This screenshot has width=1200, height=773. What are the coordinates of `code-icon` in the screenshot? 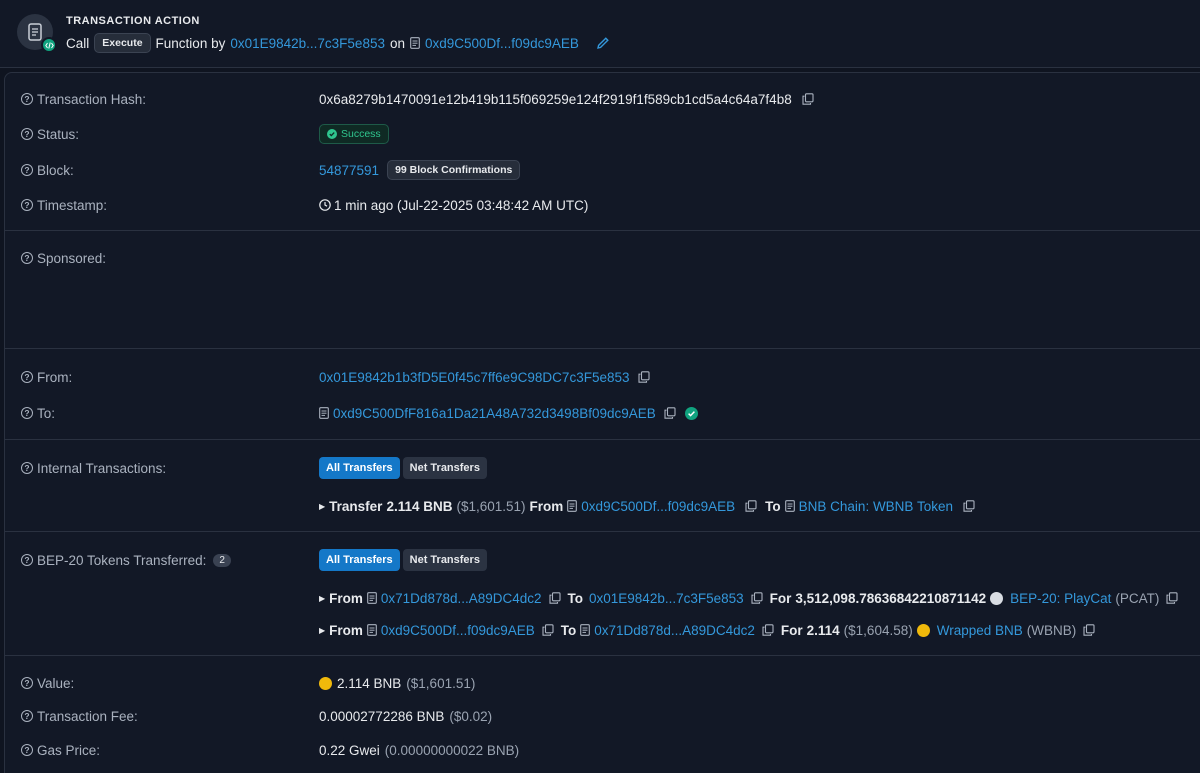 It's located at (49, 45).